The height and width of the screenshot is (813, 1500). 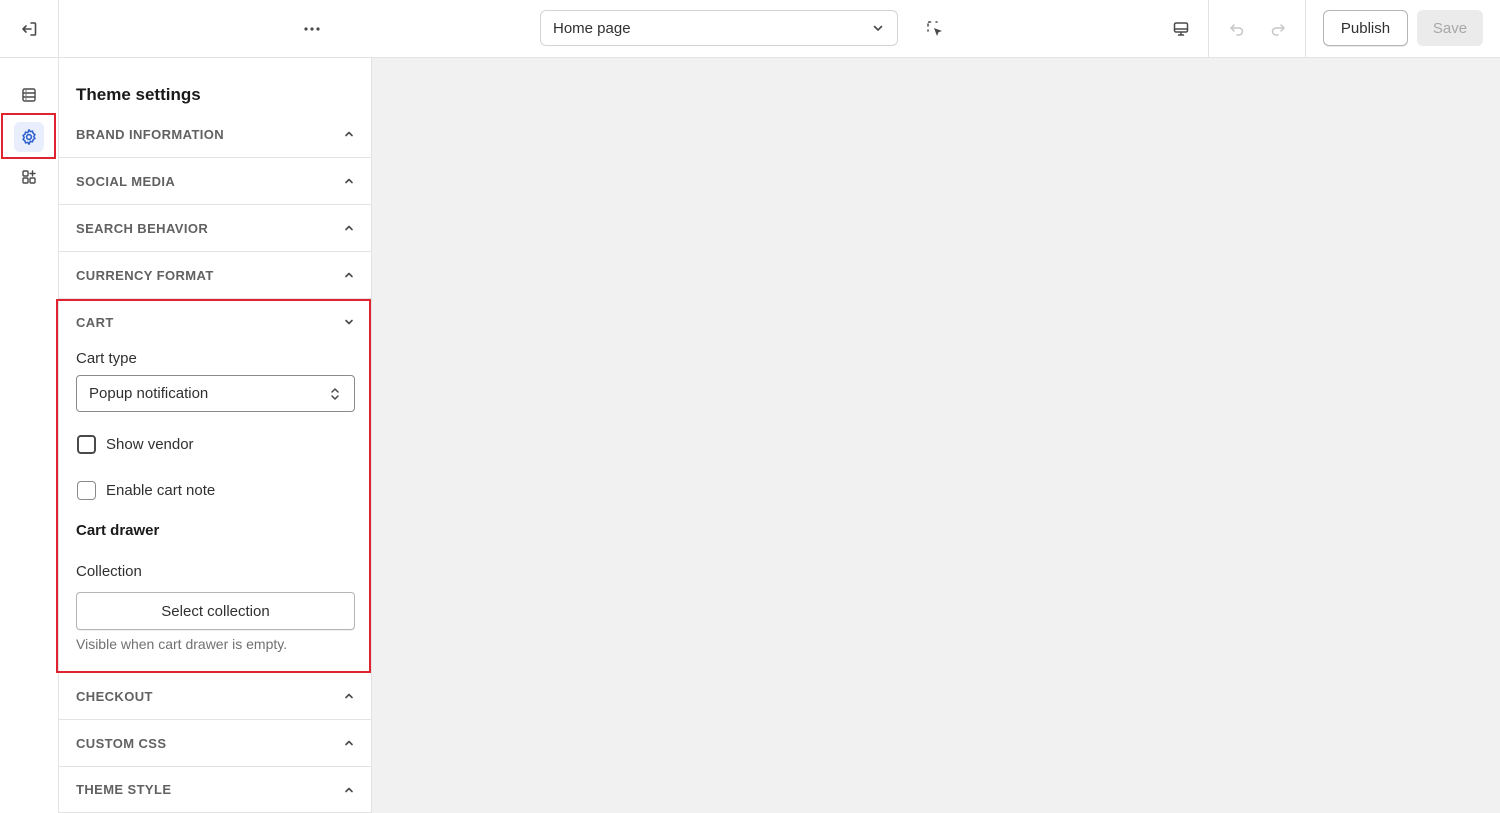 What do you see at coordinates (150, 444) in the screenshot?
I see `show-vendor-label: Show vendor` at bounding box center [150, 444].